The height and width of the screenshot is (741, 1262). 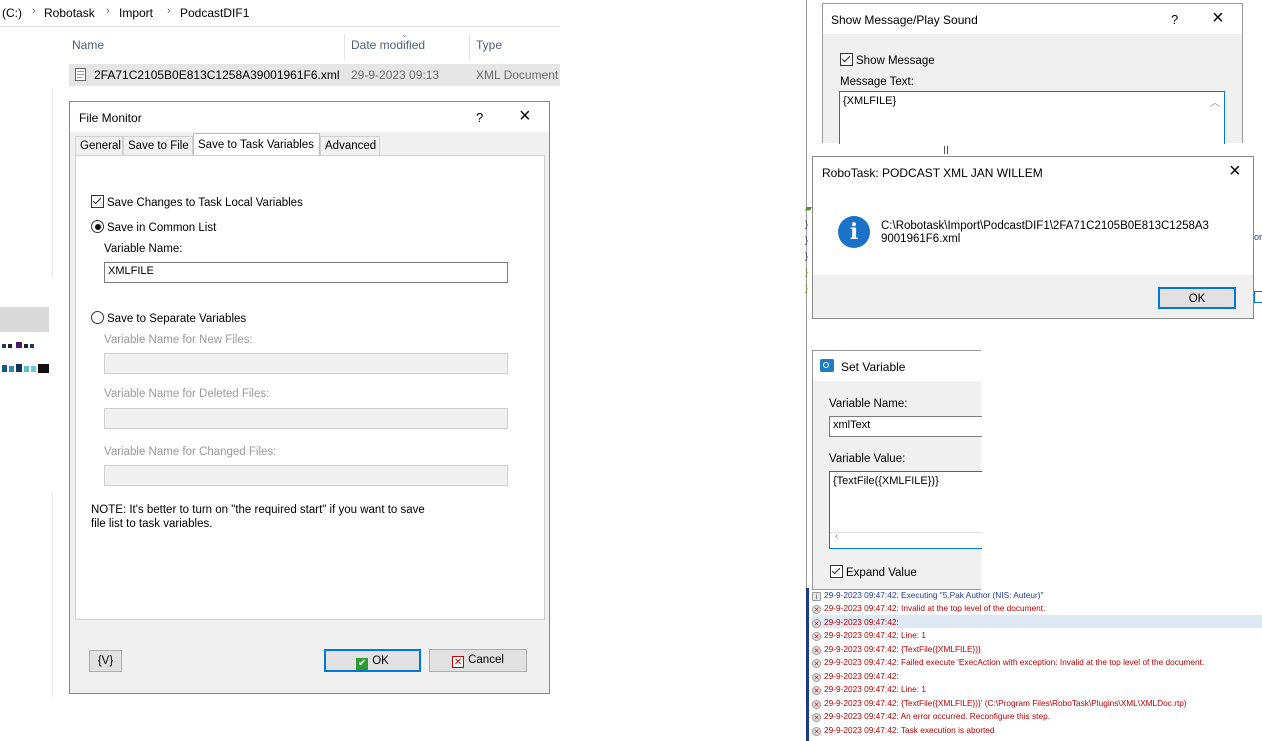 What do you see at coordinates (877, 82) in the screenshot?
I see `message-text-label: Message Text:` at bounding box center [877, 82].